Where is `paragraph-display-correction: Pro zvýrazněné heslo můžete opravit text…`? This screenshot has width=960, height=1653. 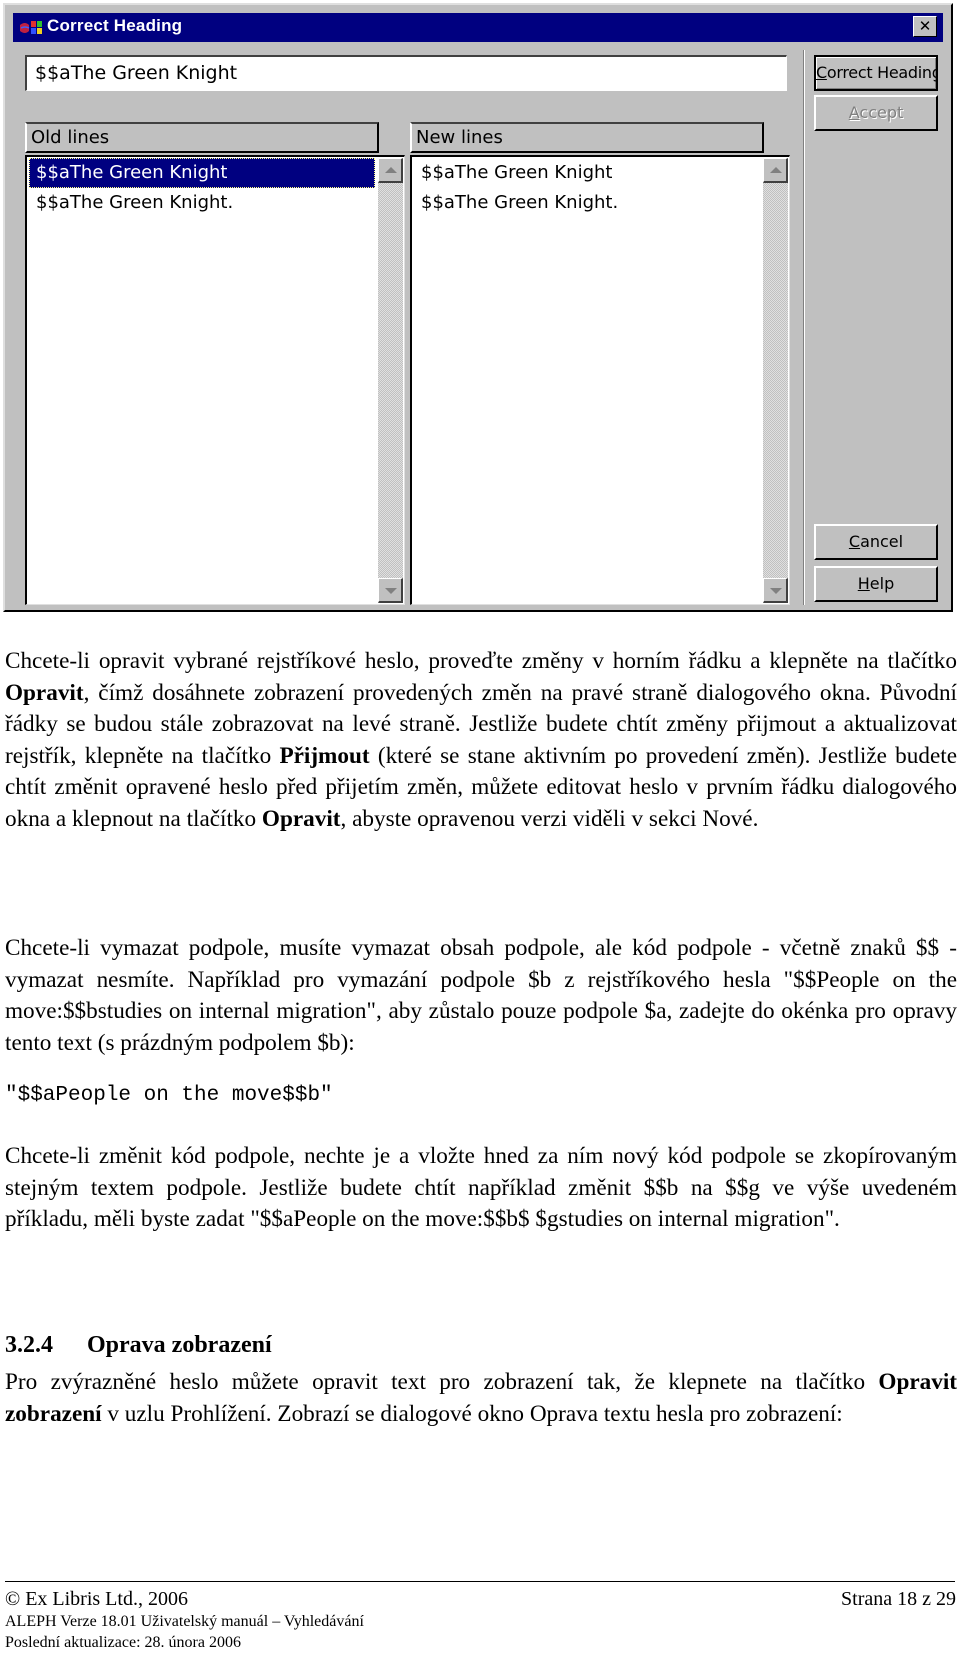
paragraph-display-correction: Pro zvýrazněné heslo můžete opravit text… is located at coordinates (481, 1398).